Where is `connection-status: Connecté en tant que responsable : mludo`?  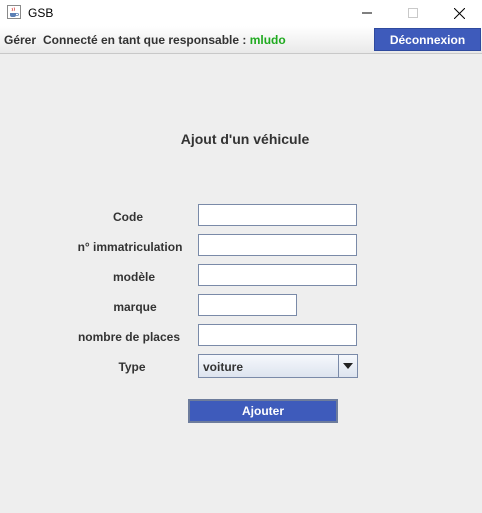 connection-status: Connecté en tant que responsable : mludo is located at coordinates (164, 40).